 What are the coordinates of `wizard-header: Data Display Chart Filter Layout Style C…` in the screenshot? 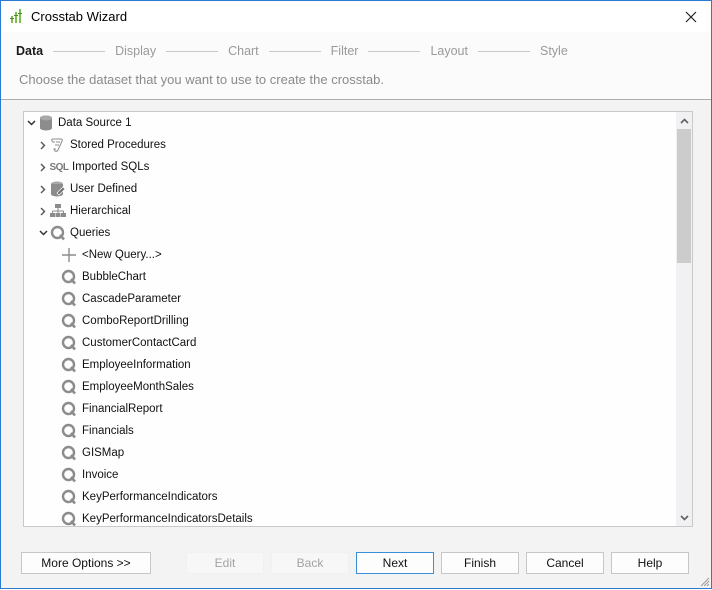 It's located at (356, 66).